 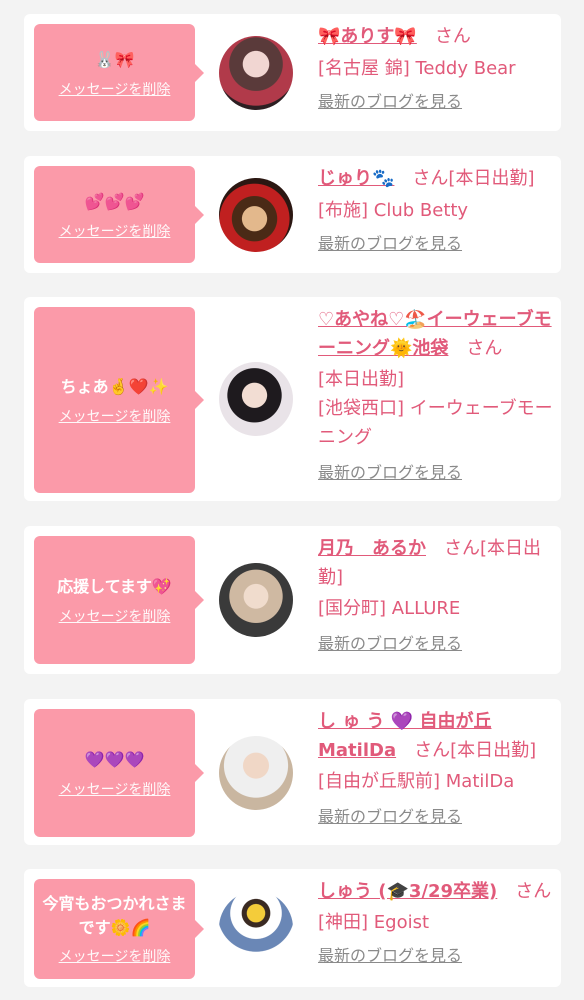 I want to click on cast-name-link: じゅり🐾, so click(x=356, y=178).